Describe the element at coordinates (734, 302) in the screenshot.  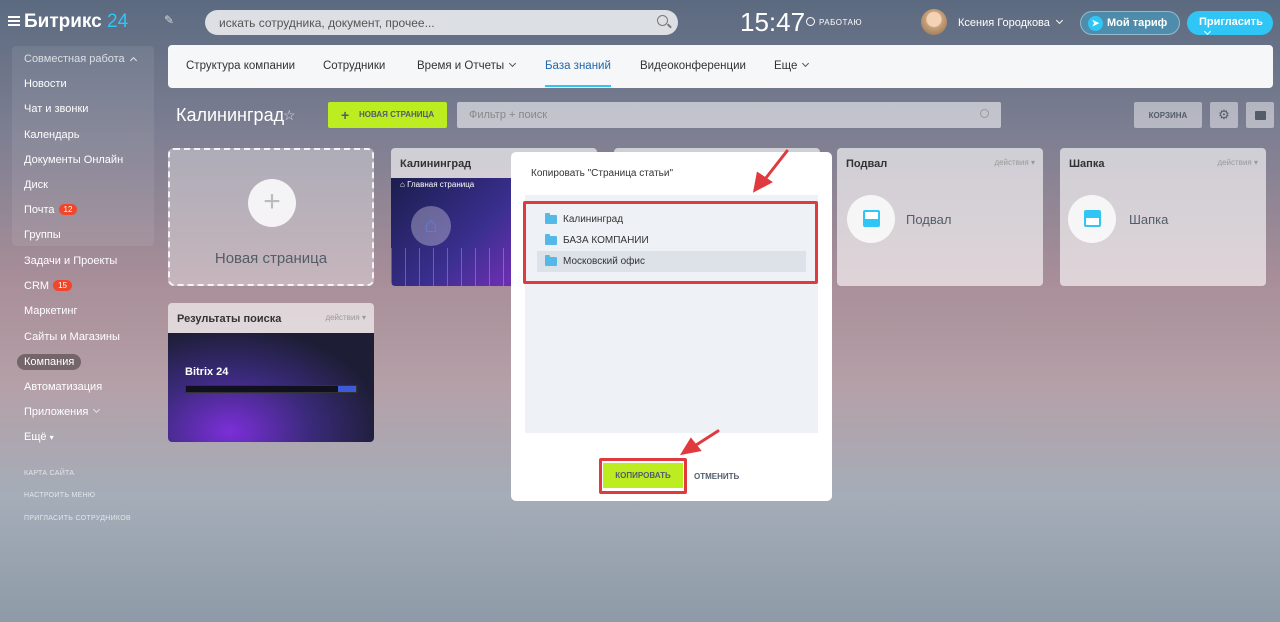
I see `annotation-arrows` at that location.